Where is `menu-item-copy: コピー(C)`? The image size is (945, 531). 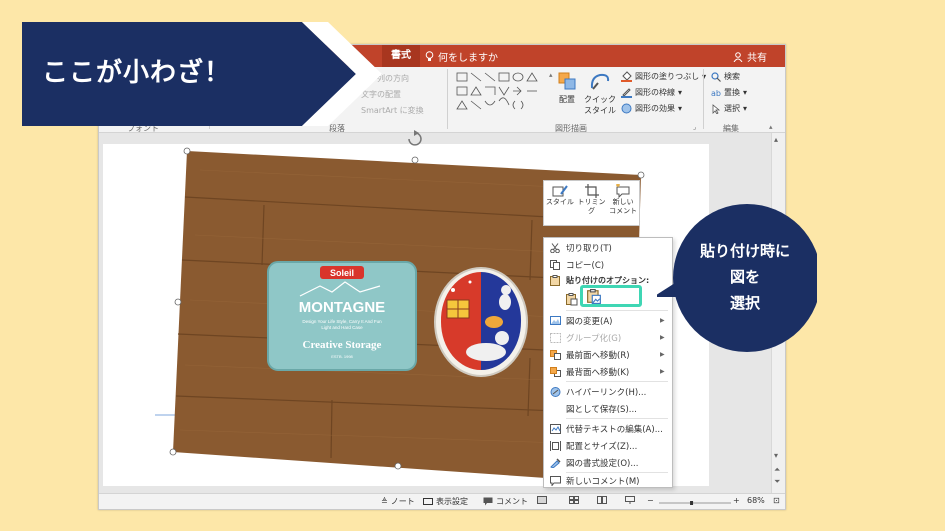 menu-item-copy: コピー(C) is located at coordinates (608, 264).